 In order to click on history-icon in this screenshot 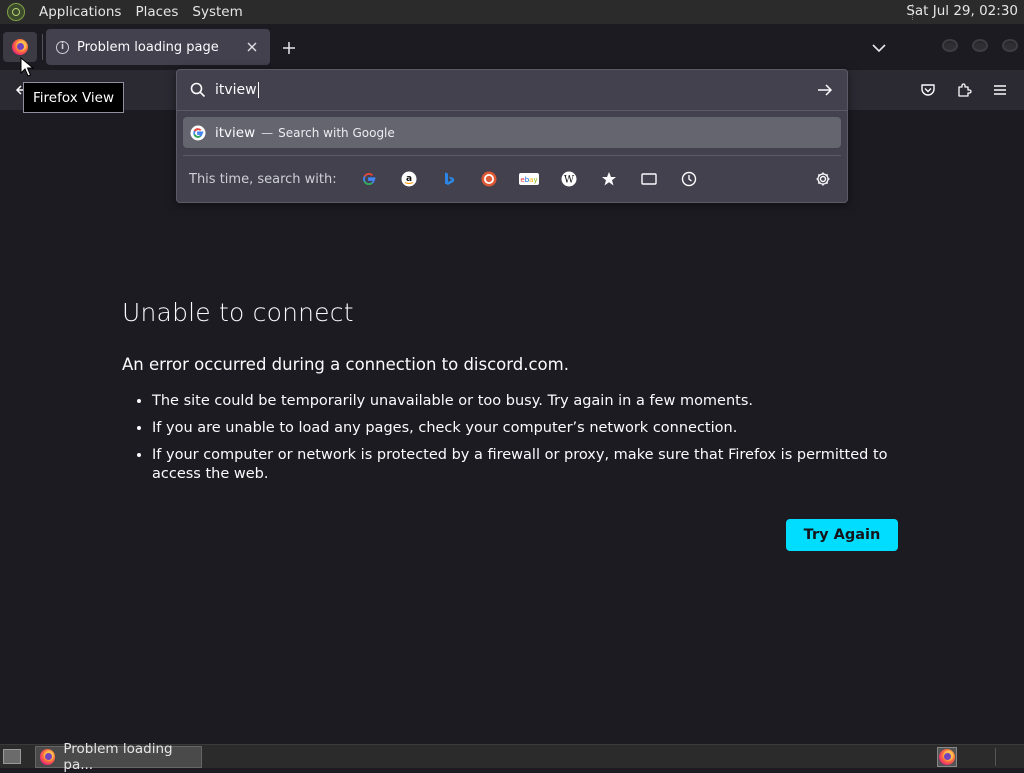, I will do `click(689, 179)`.